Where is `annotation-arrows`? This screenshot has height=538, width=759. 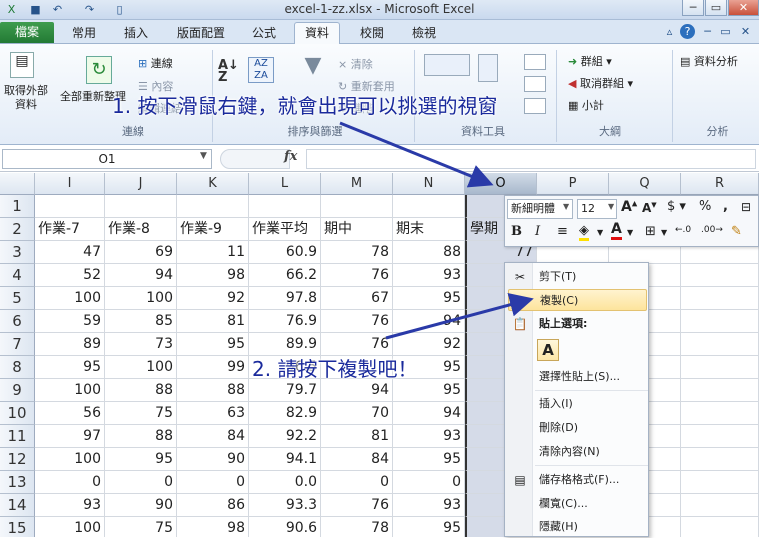
annotation-arrows is located at coordinates (436, 230).